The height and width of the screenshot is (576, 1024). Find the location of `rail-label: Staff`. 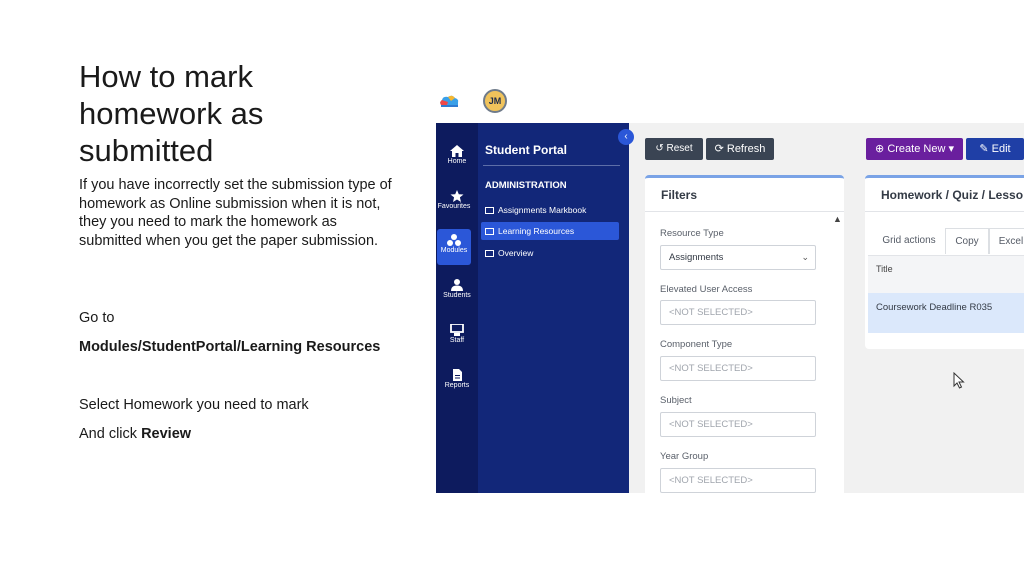

rail-label: Staff is located at coordinates (457, 340).